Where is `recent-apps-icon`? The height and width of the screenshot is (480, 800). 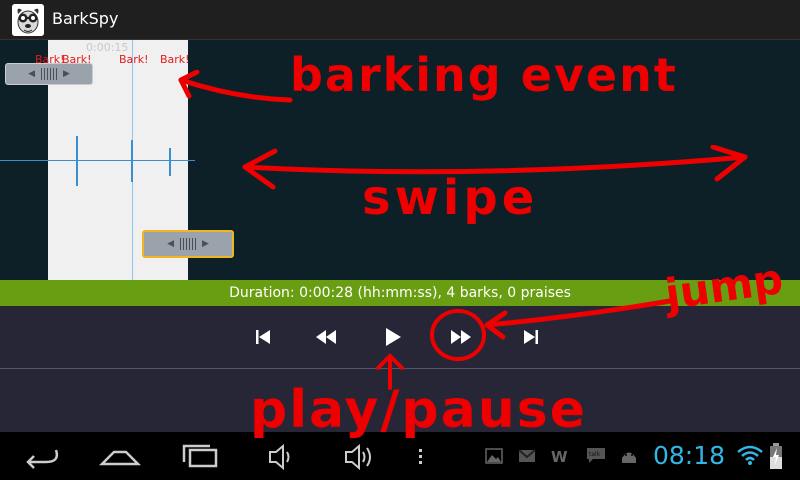 recent-apps-icon is located at coordinates (200, 456).